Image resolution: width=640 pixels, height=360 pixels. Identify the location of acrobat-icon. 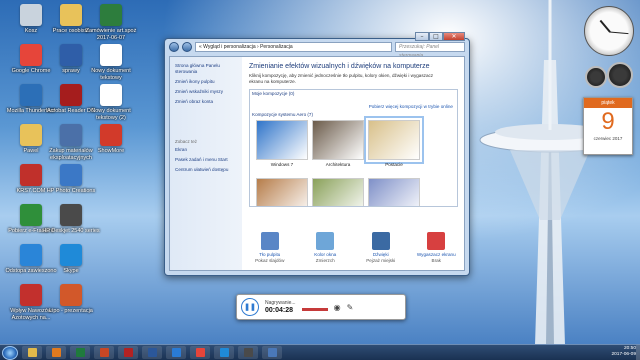
(128, 352).